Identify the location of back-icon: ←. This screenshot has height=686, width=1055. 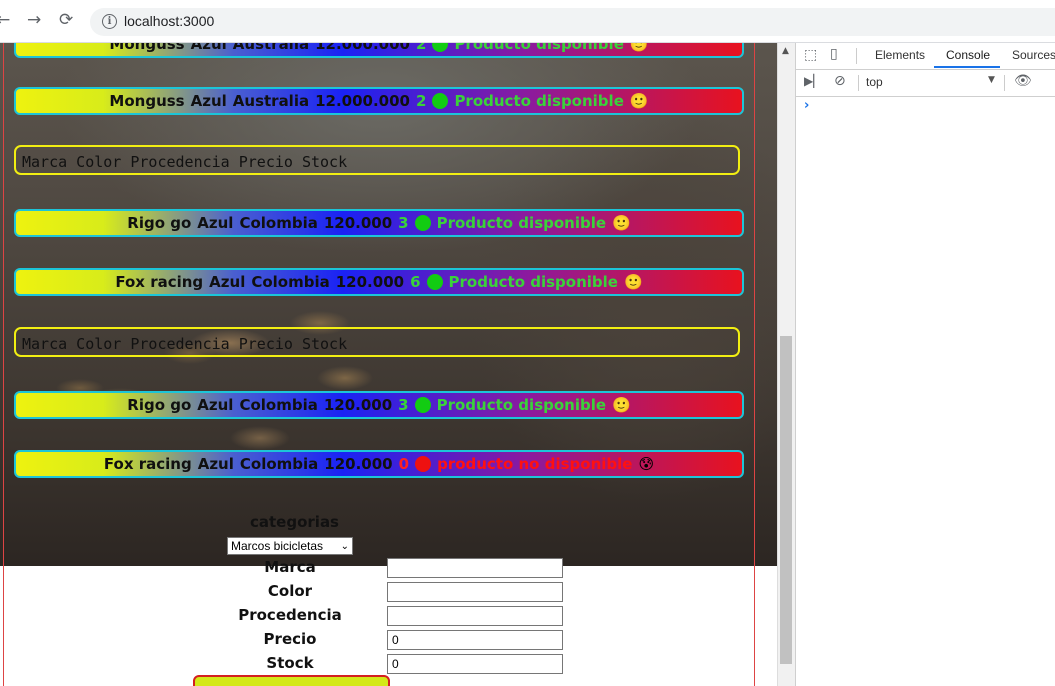
(5, 20).